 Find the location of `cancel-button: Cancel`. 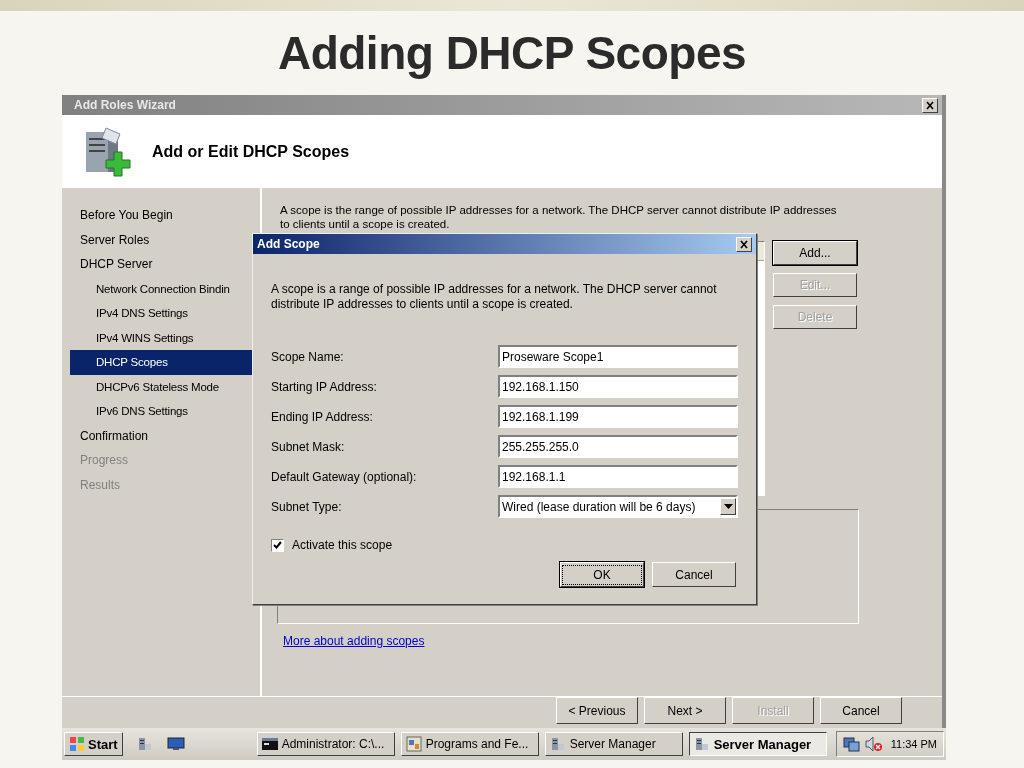

cancel-button: Cancel is located at coordinates (694, 574).